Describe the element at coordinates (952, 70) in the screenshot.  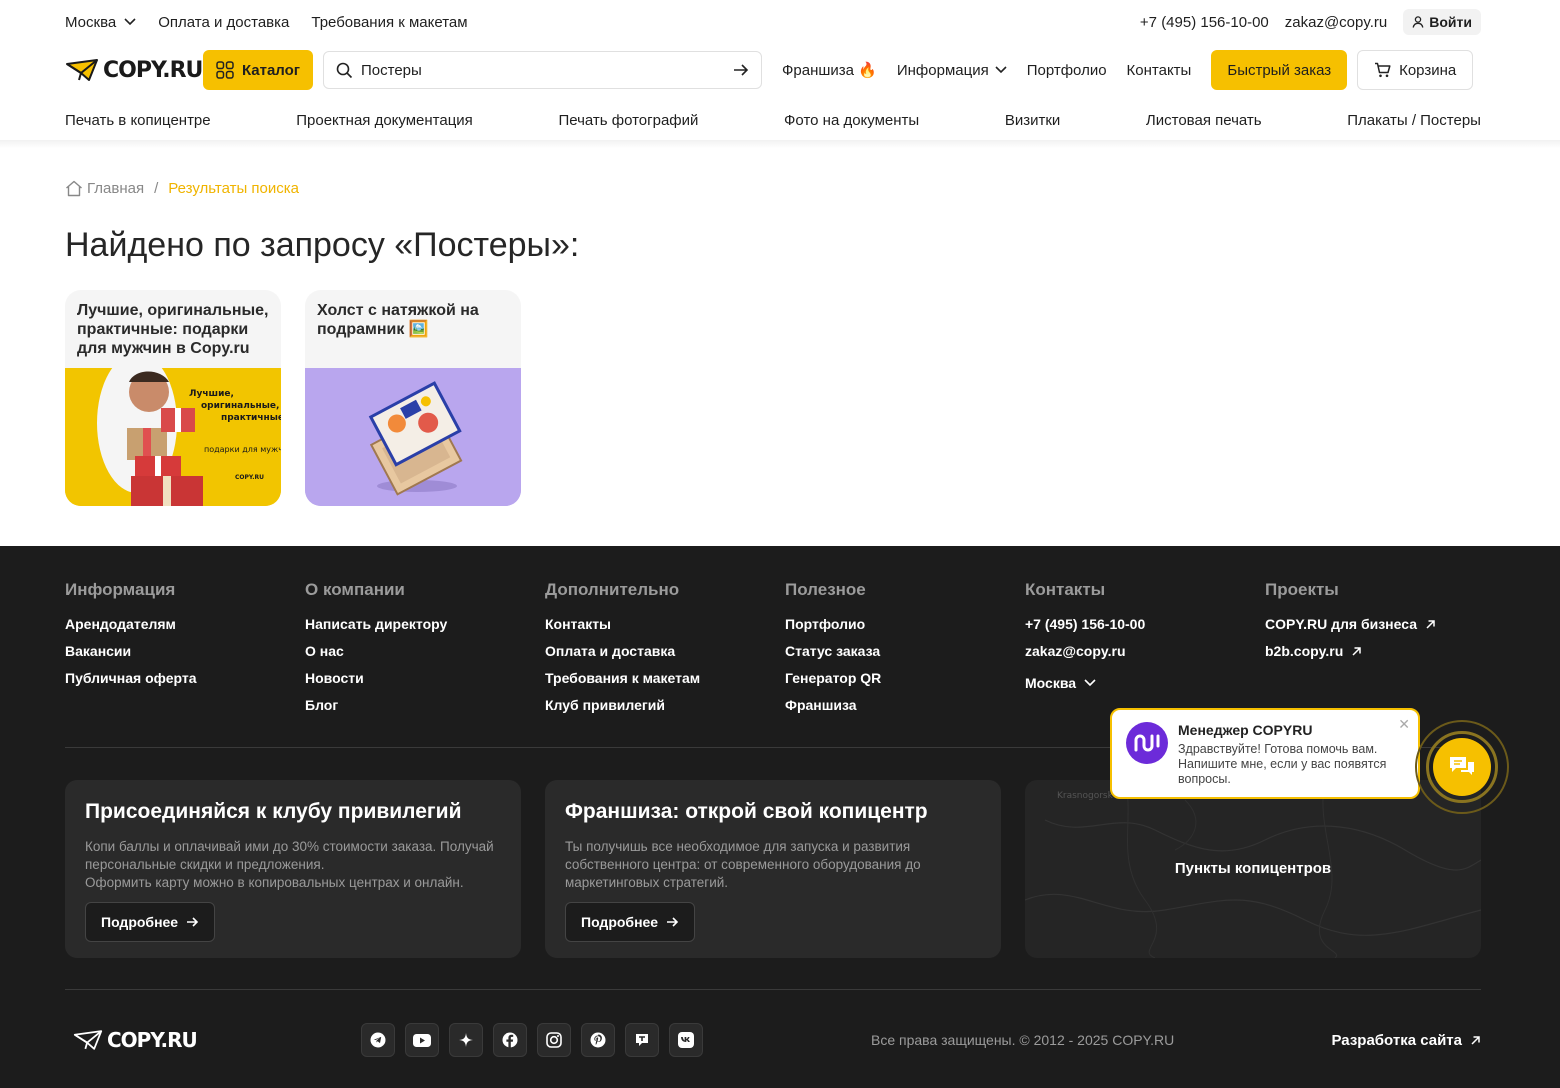
I see `nav-info: Информация` at that location.